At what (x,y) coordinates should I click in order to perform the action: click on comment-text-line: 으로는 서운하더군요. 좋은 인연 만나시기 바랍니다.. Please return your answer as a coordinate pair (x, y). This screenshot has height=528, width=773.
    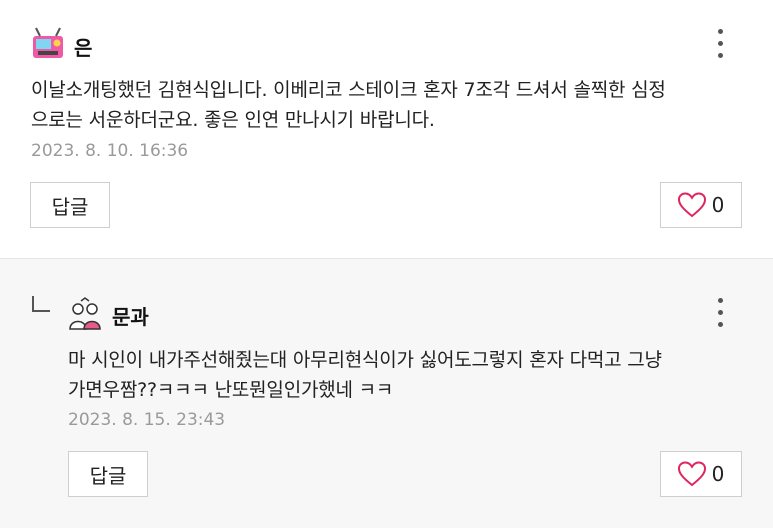
    Looking at the image, I should click on (233, 120).